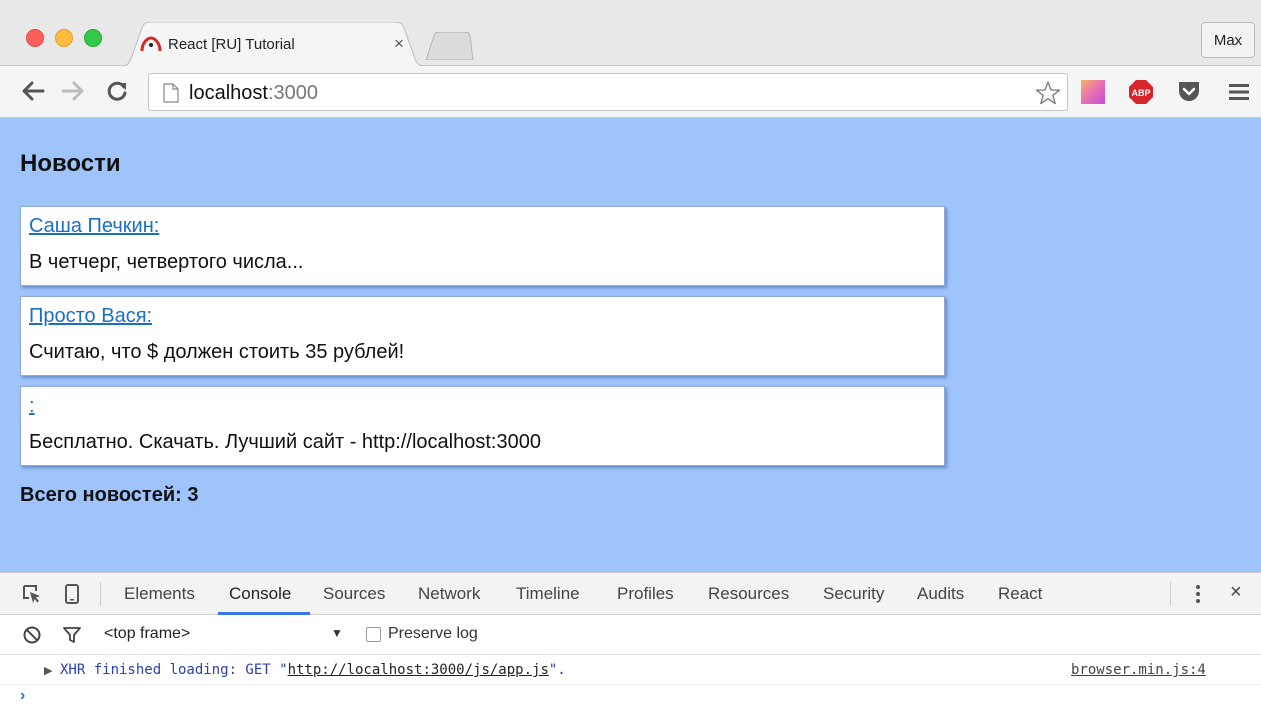 Image resolution: width=1261 pixels, height=707 pixels. Describe the element at coordinates (171, 93) in the screenshot. I see `page-icon` at that location.